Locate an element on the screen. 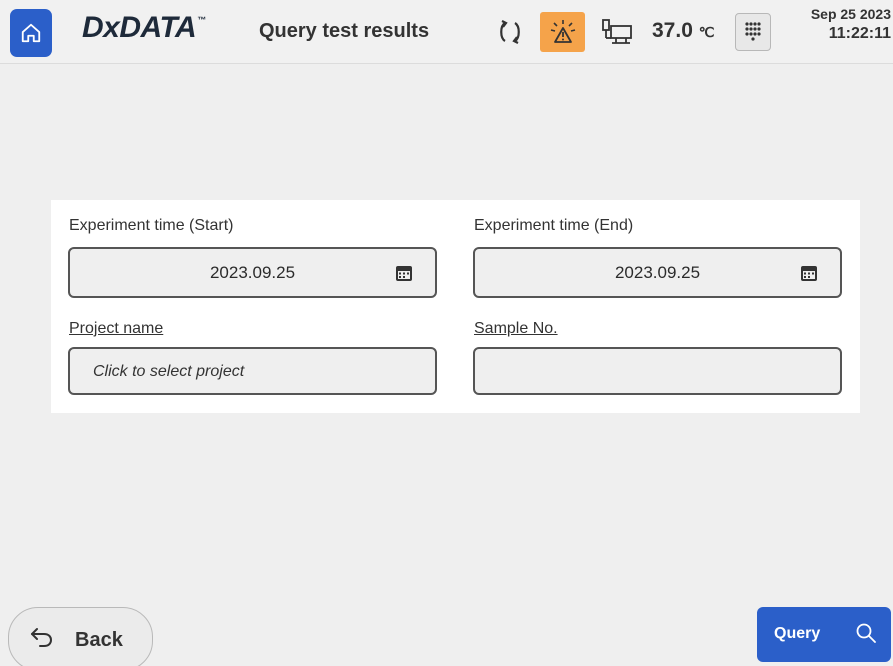 The height and width of the screenshot is (666, 893). instrument-status-icon is located at coordinates (617, 31).